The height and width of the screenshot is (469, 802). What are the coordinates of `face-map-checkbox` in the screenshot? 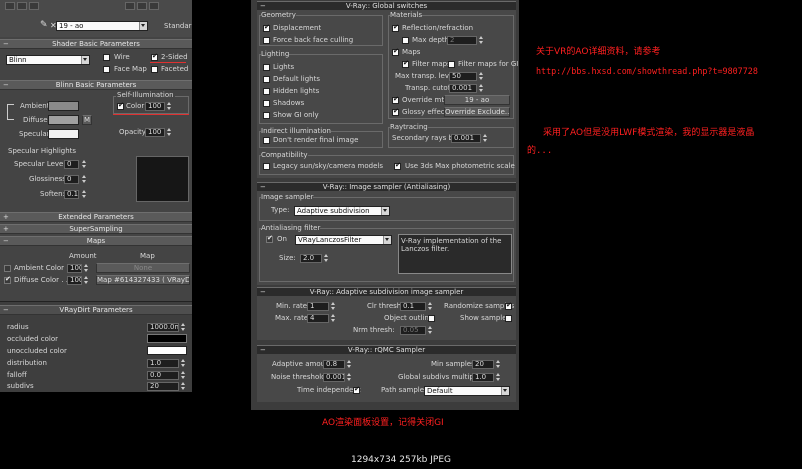 It's located at (106, 69).